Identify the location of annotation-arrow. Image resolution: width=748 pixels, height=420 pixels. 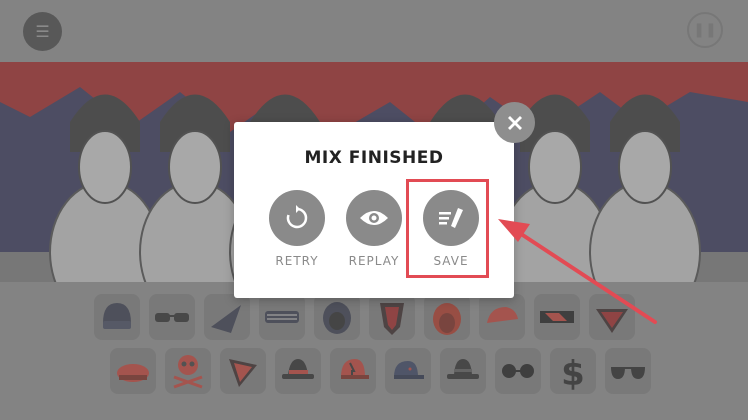
(577, 271).